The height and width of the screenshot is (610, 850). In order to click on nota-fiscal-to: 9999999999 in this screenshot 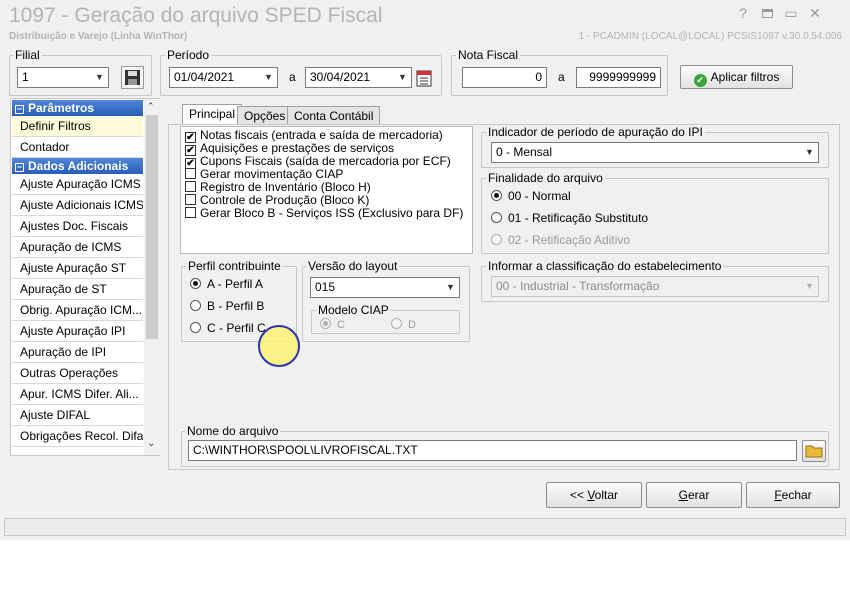, I will do `click(618, 77)`.